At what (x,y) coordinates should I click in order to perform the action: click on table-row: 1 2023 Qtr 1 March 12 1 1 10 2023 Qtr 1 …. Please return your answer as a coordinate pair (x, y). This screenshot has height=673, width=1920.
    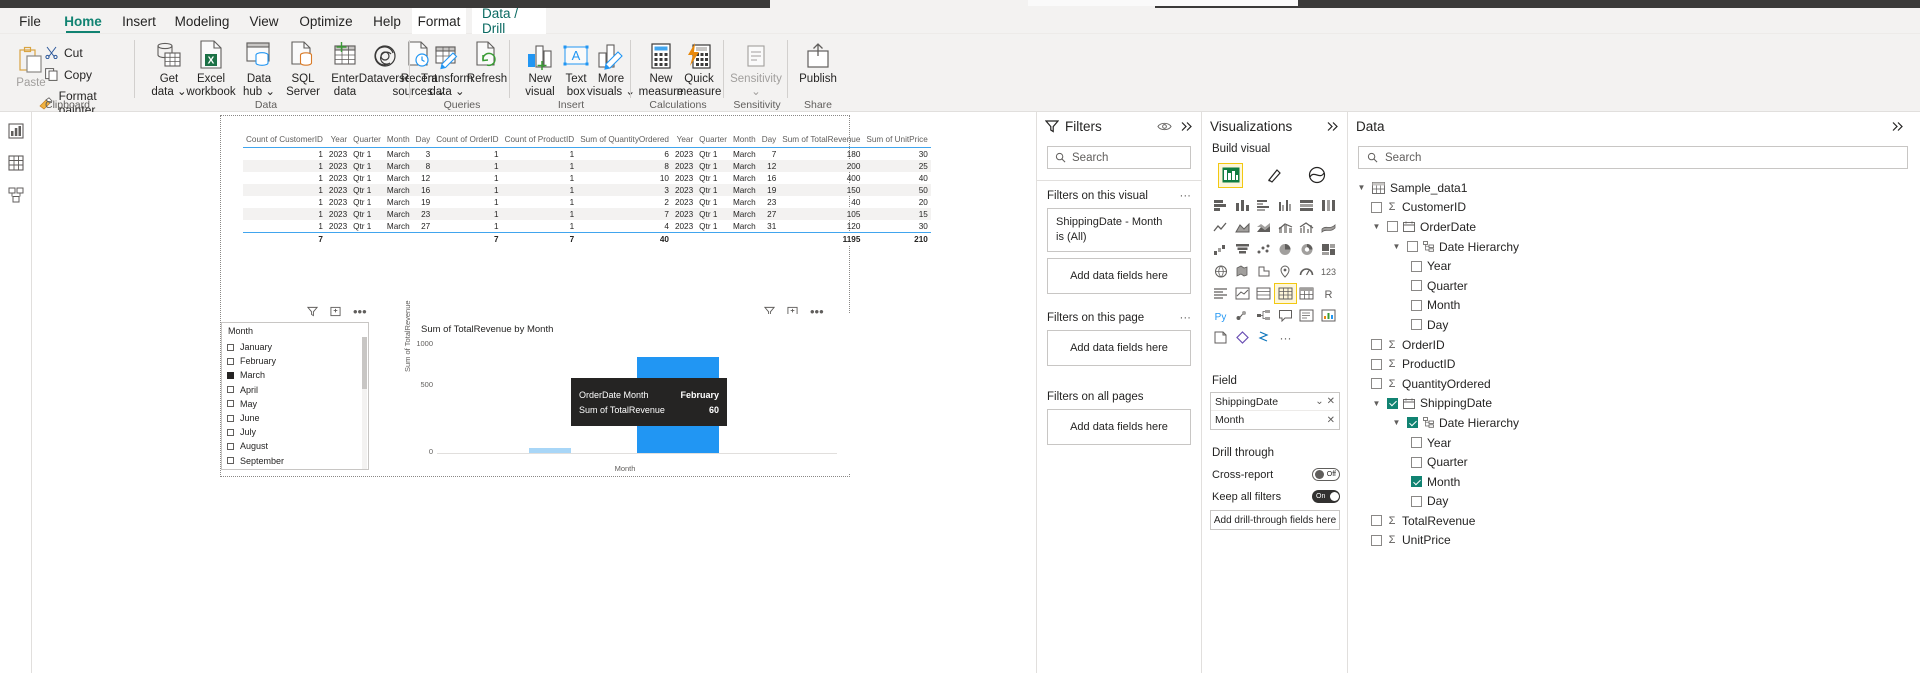
    Looking at the image, I should click on (587, 178).